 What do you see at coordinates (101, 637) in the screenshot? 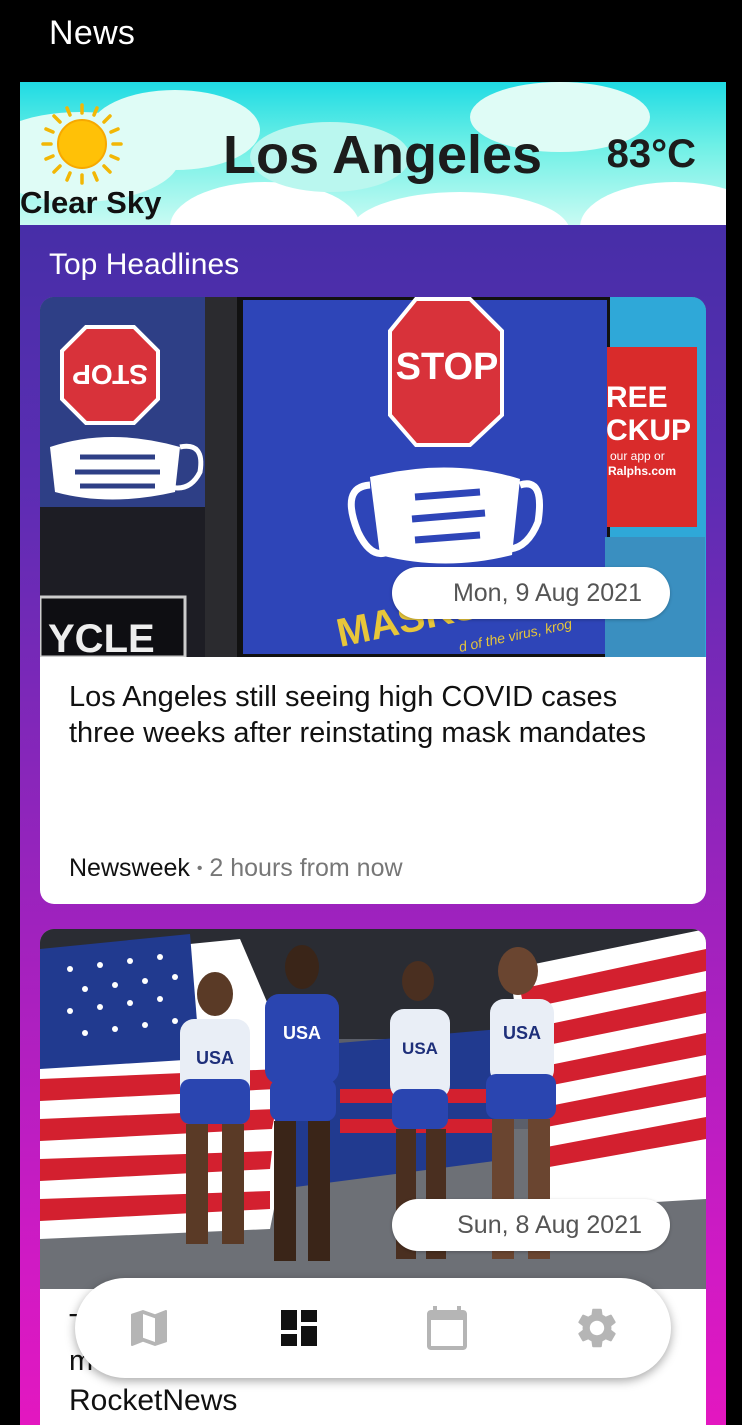
I see `left-bottom-text: YCLE` at bounding box center [101, 637].